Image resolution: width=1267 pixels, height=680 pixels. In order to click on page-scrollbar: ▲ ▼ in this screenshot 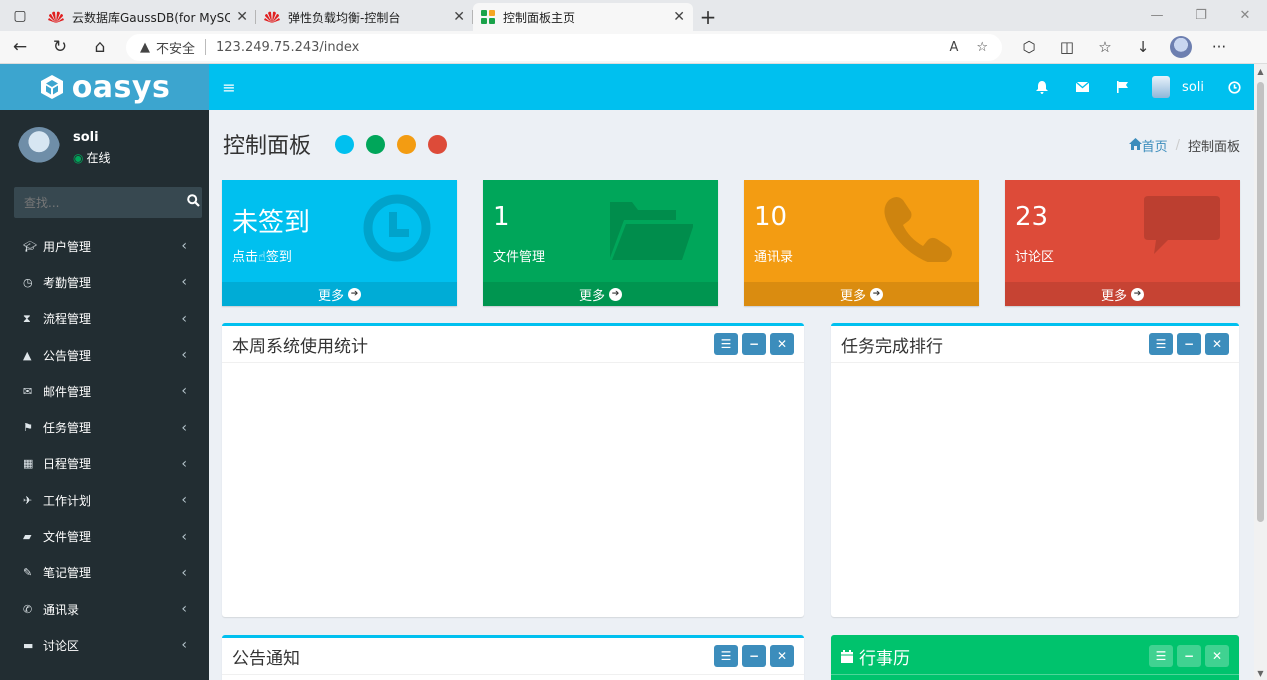, I will do `click(1260, 372)`.